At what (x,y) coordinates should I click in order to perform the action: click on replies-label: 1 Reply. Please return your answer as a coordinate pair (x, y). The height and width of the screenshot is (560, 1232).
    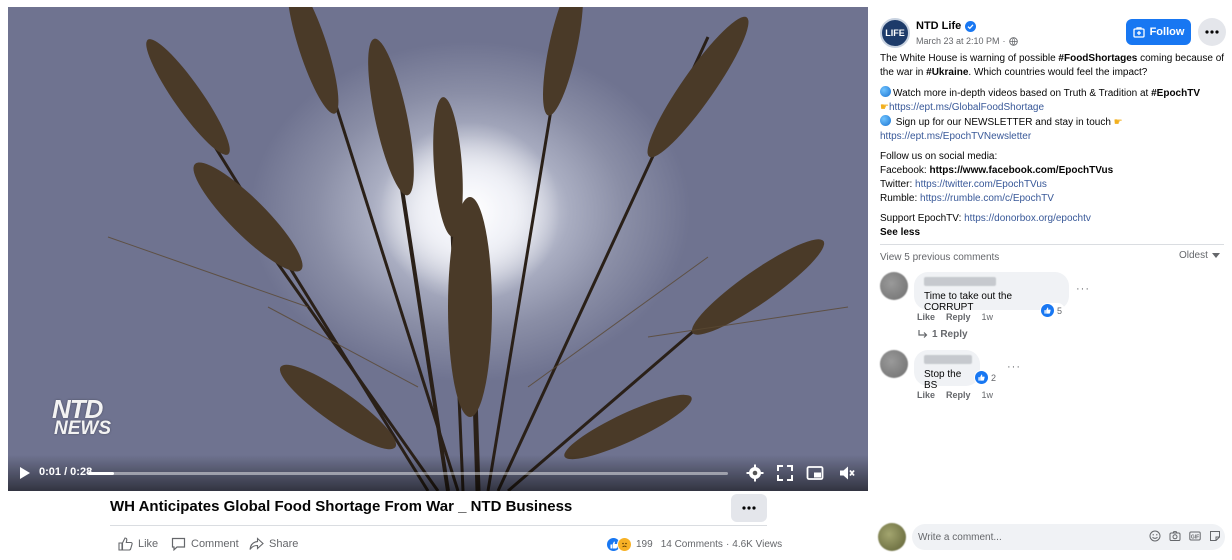
    Looking at the image, I should click on (950, 334).